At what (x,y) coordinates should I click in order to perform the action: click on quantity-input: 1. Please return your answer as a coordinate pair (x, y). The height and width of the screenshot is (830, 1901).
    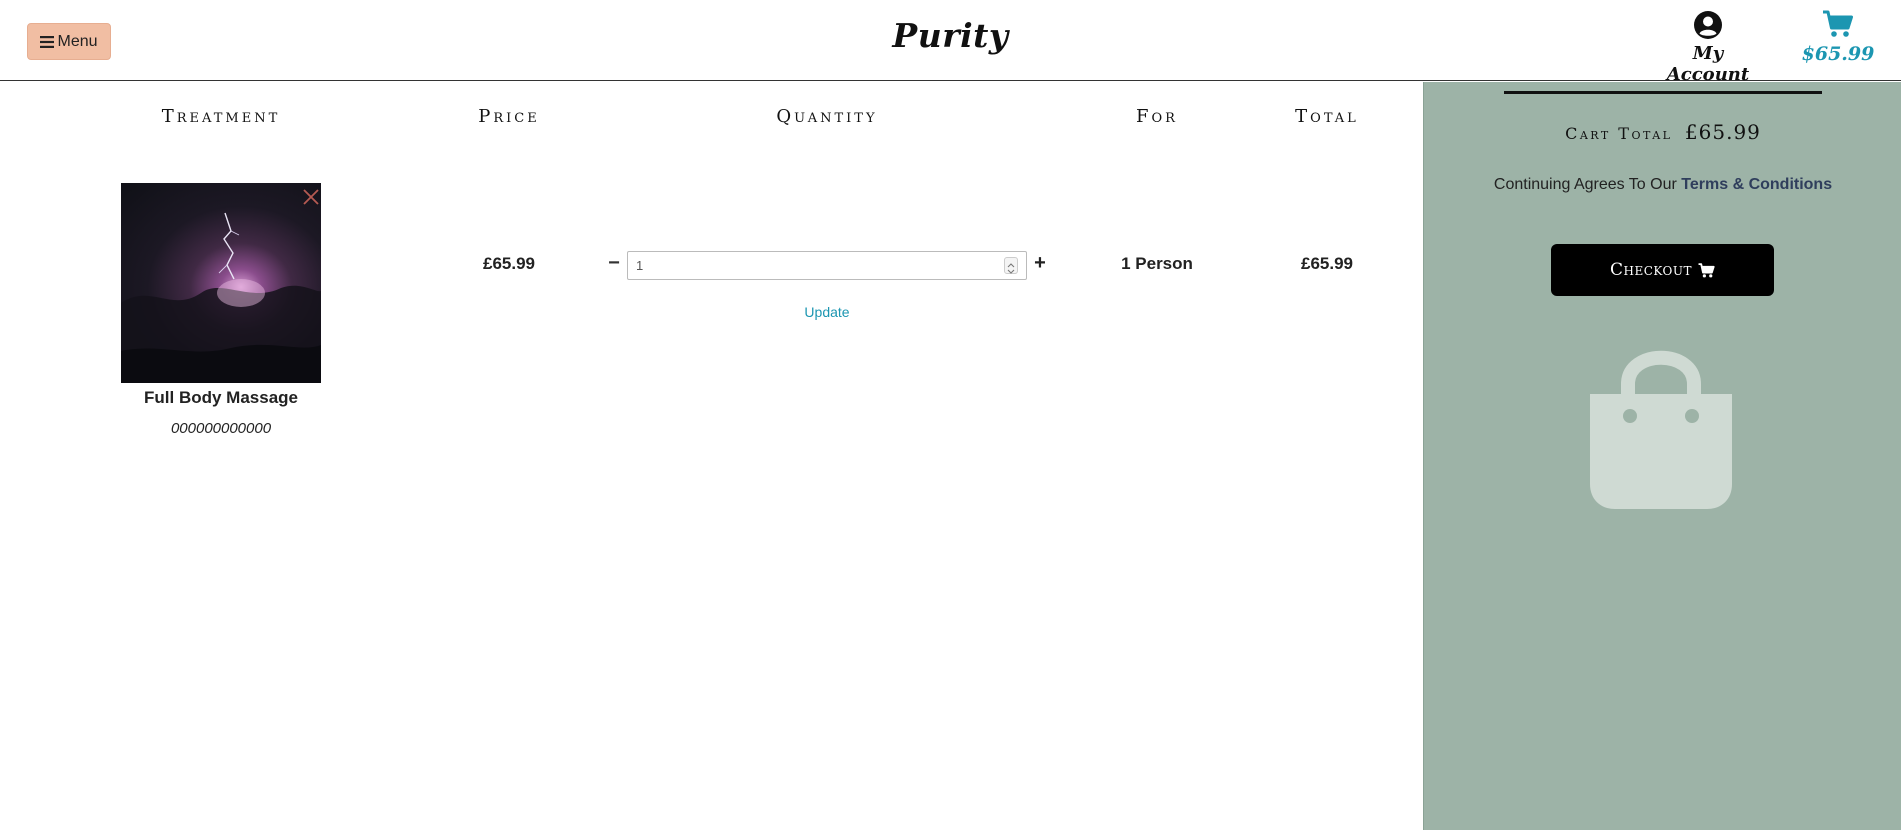
    Looking at the image, I should click on (827, 265).